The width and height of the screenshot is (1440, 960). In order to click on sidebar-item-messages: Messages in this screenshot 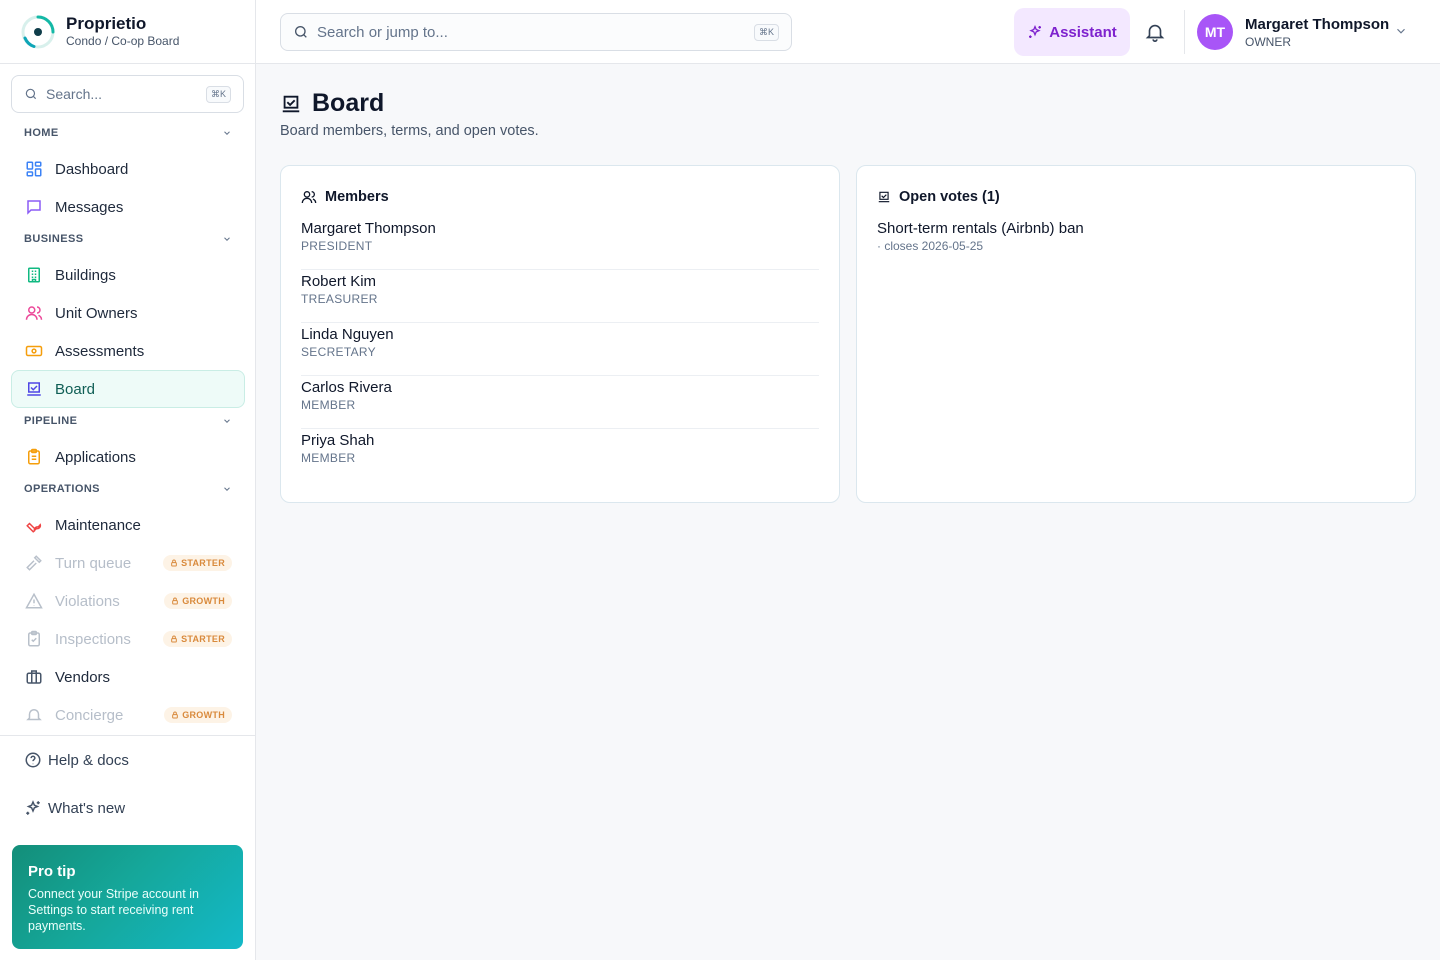, I will do `click(128, 207)`.